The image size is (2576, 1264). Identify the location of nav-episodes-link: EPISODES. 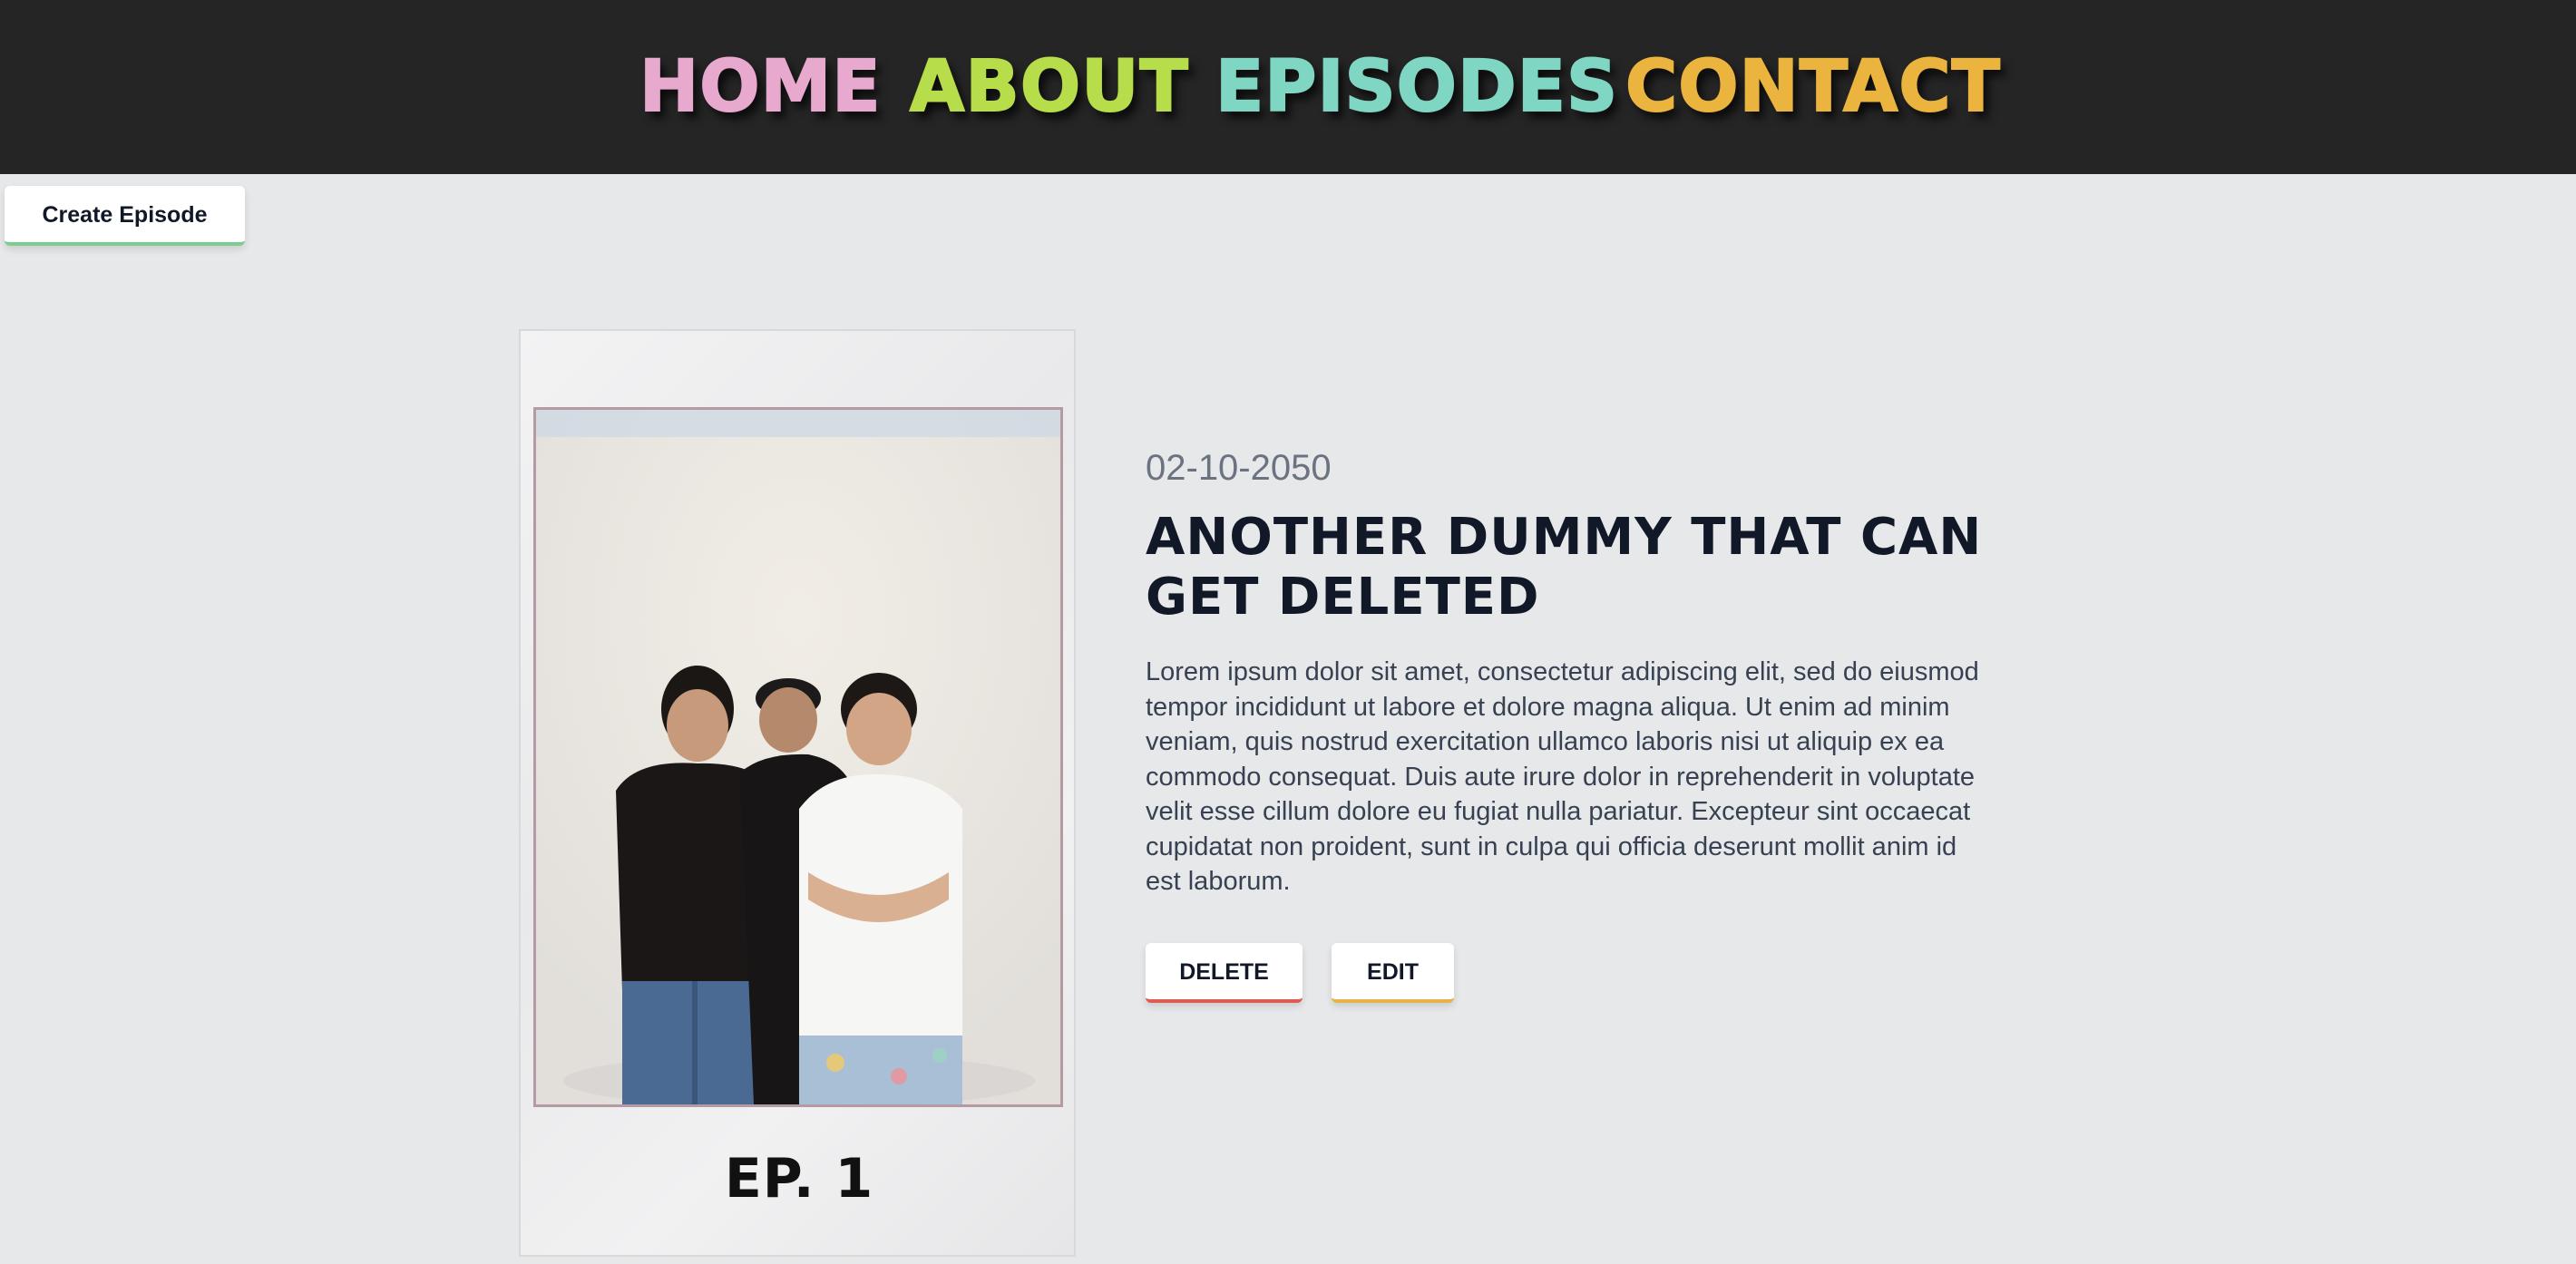
(1416, 87).